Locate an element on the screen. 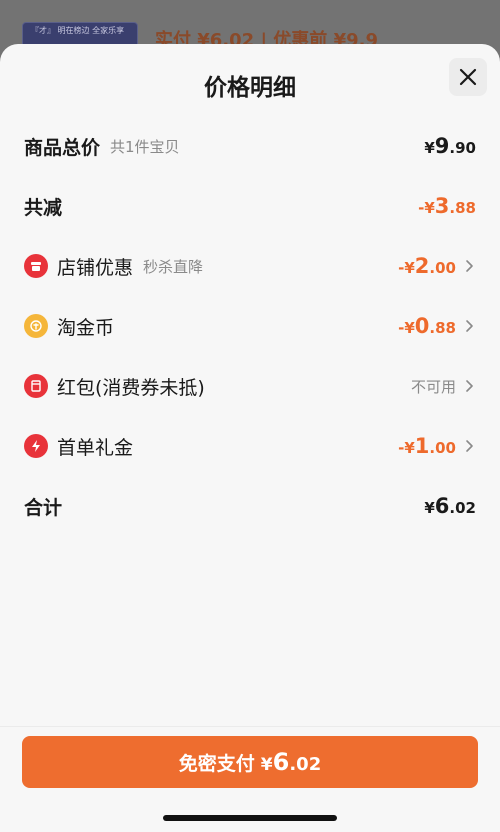 The image size is (500, 832). coin-icon is located at coordinates (36, 326).